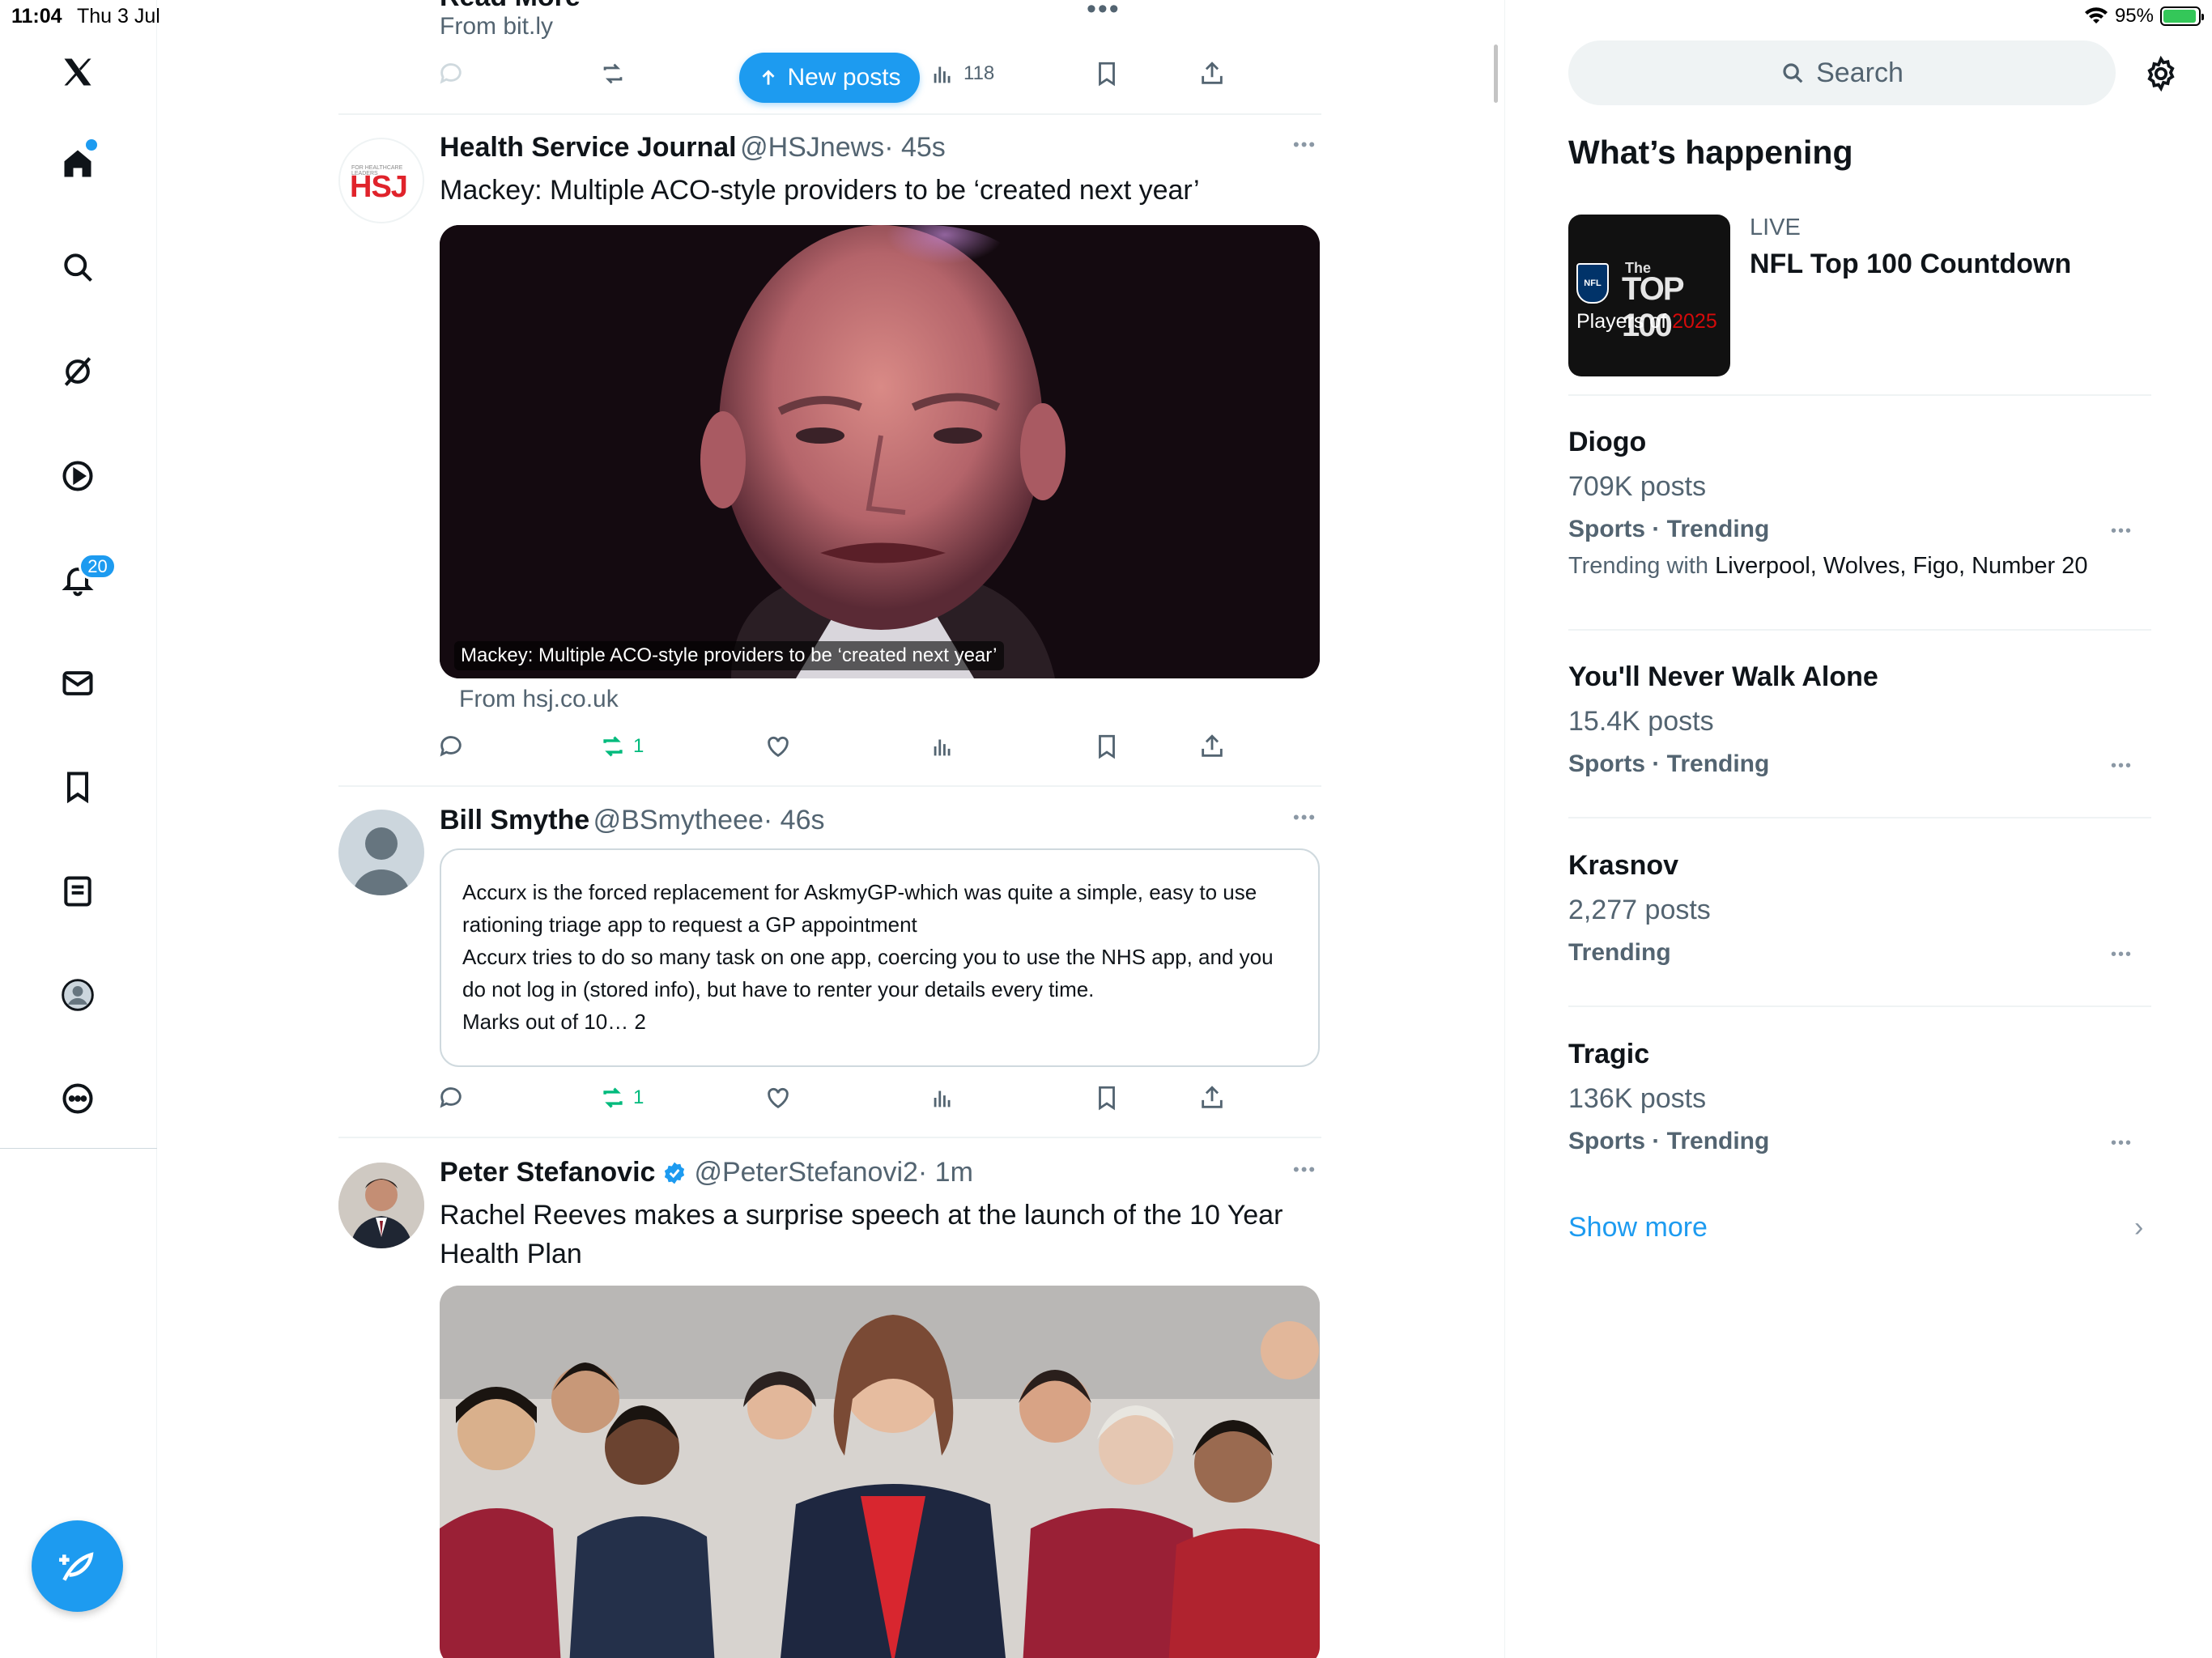 The width and height of the screenshot is (2212, 1658). I want to click on author-name: Peter Stefanovic, so click(548, 1172).